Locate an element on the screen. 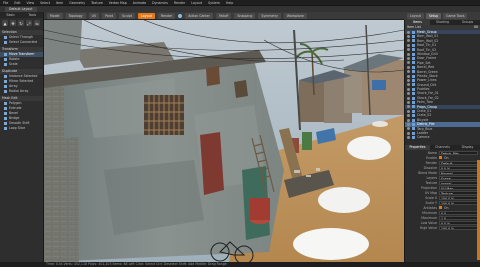  properties-tab-properties: Properties is located at coordinates (417, 147).